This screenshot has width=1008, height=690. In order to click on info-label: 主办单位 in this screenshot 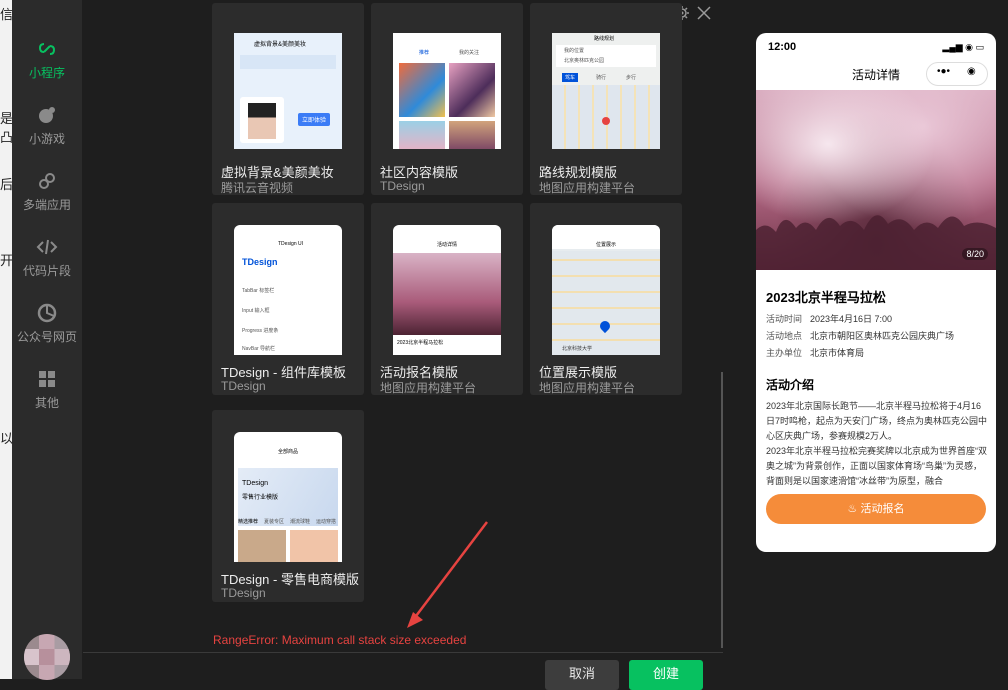, I will do `click(784, 353)`.